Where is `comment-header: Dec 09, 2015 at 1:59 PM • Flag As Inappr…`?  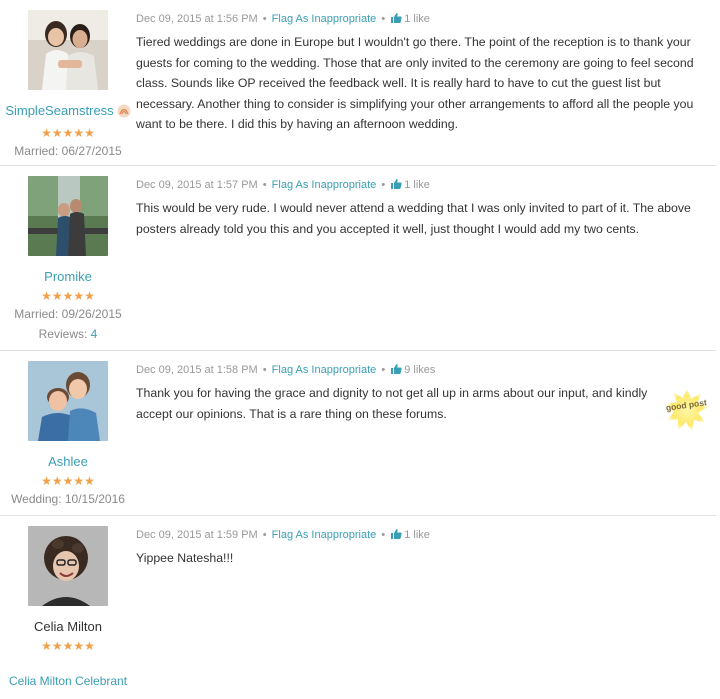 comment-header: Dec 09, 2015 at 1:59 PM • Flag As Inappr… is located at coordinates (426, 536).